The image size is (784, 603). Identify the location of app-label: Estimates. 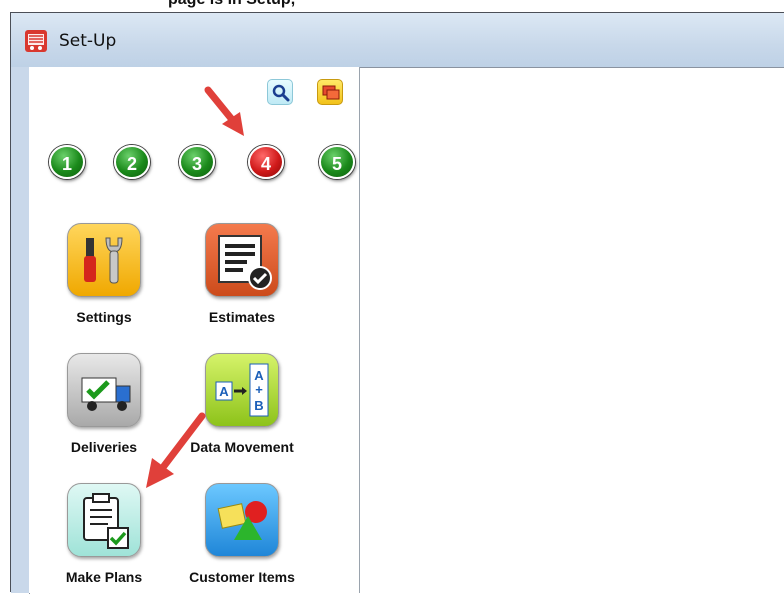
(242, 317).